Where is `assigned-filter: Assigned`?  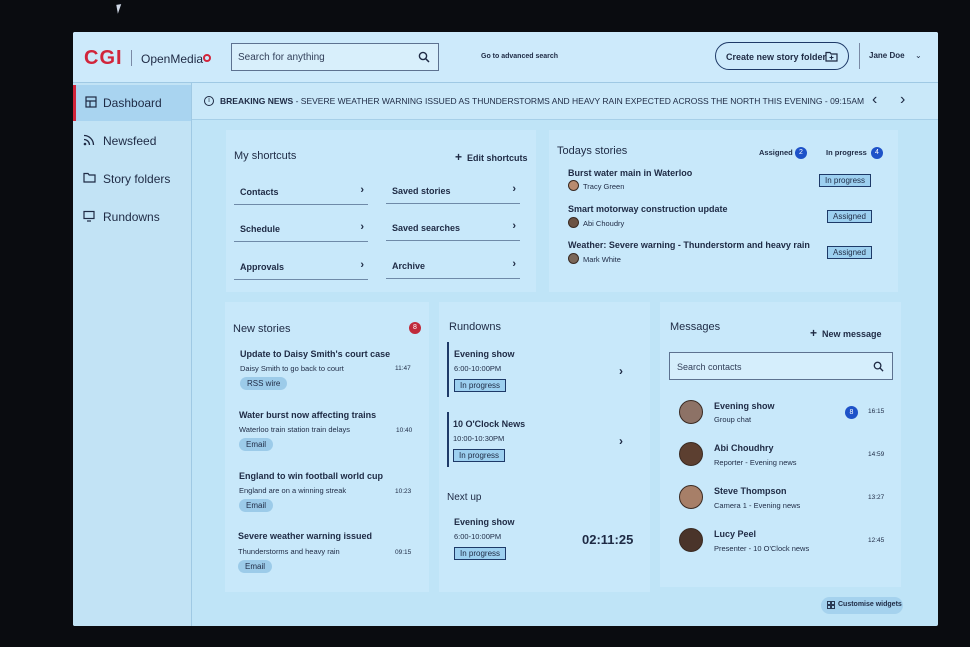 assigned-filter: Assigned is located at coordinates (776, 152).